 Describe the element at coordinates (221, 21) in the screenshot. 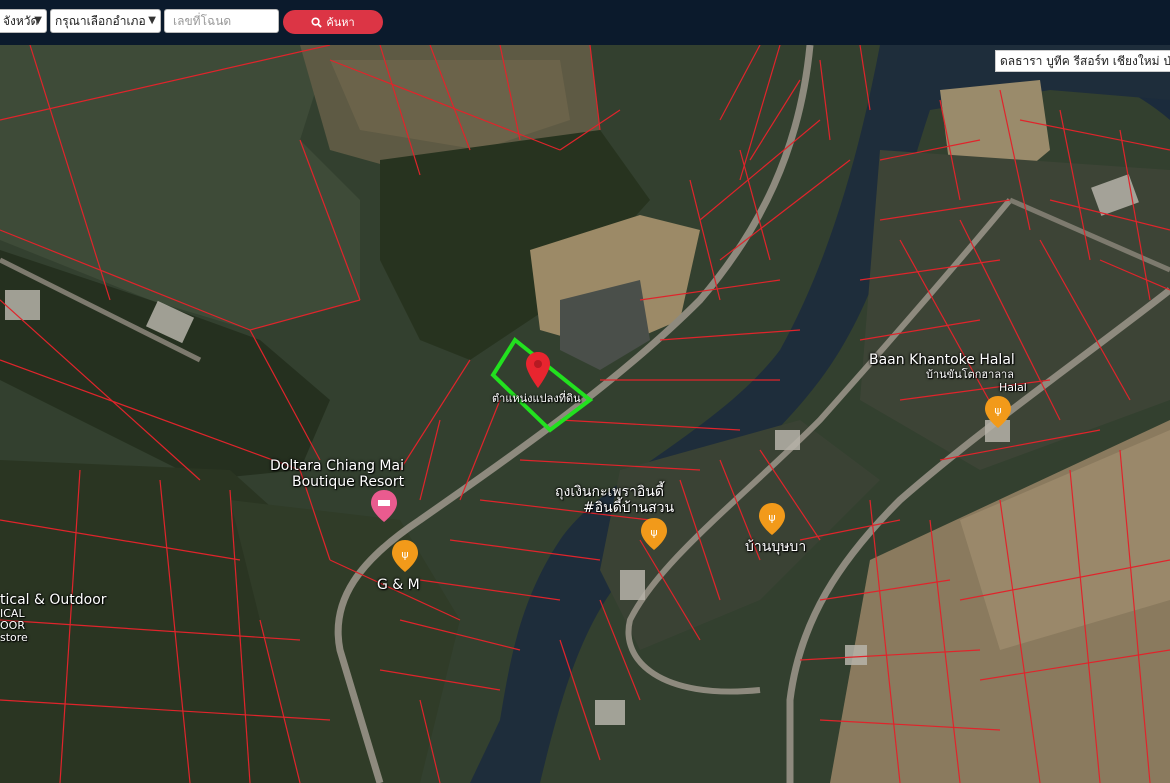

I see `deed-number-input` at that location.